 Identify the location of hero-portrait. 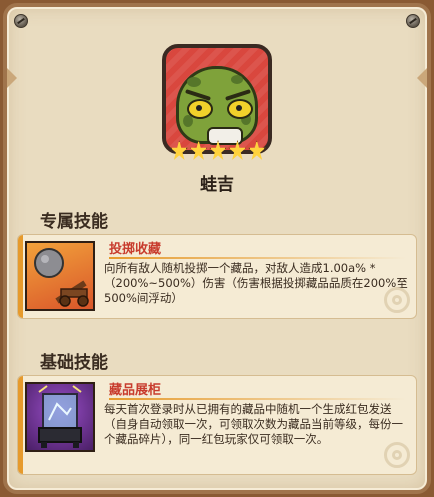
(217, 99).